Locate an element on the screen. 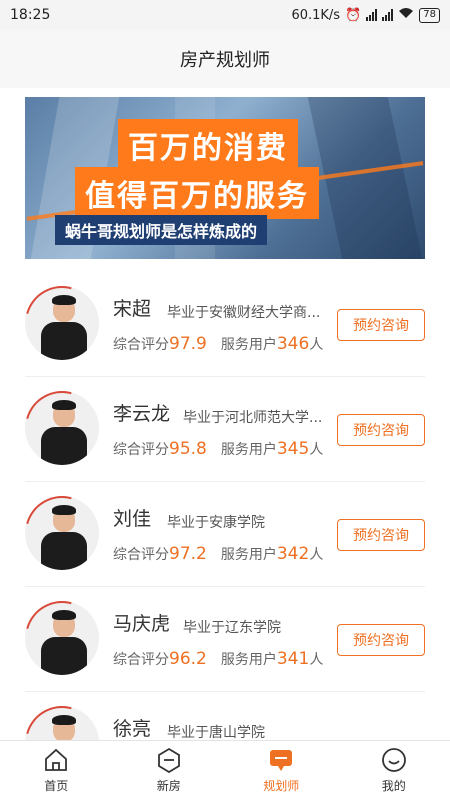  planner-name: 宋超 is located at coordinates (132, 309).